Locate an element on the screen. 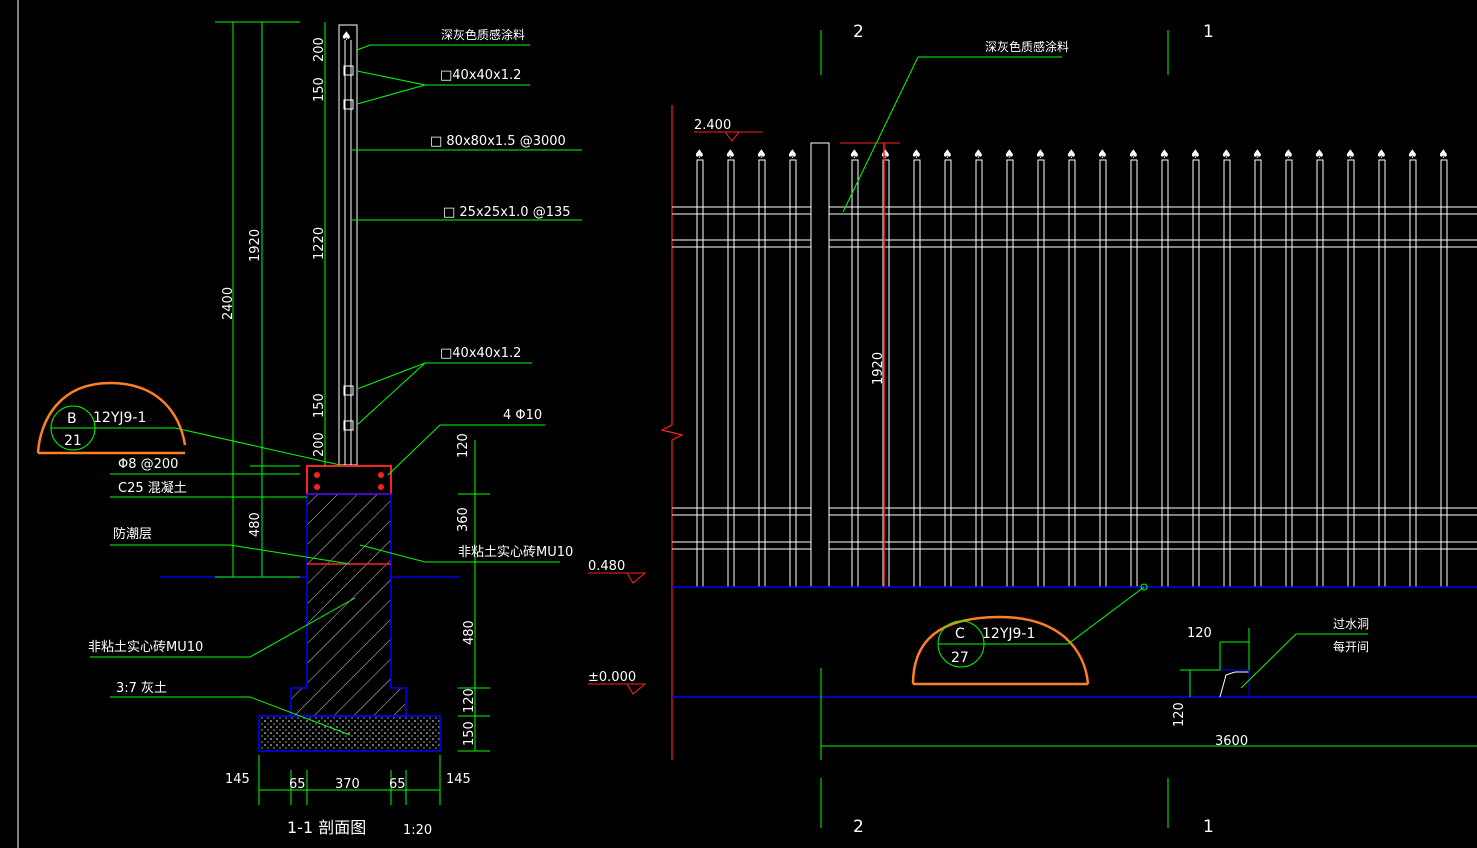  level-top: 2.400 is located at coordinates (712, 125).